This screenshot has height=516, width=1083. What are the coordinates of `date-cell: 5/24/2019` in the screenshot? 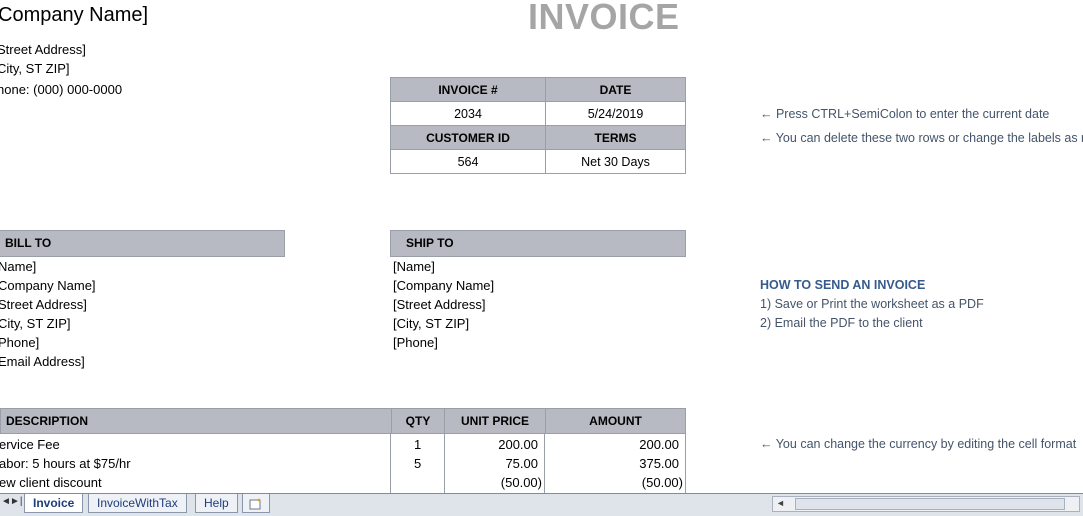 It's located at (615, 113).